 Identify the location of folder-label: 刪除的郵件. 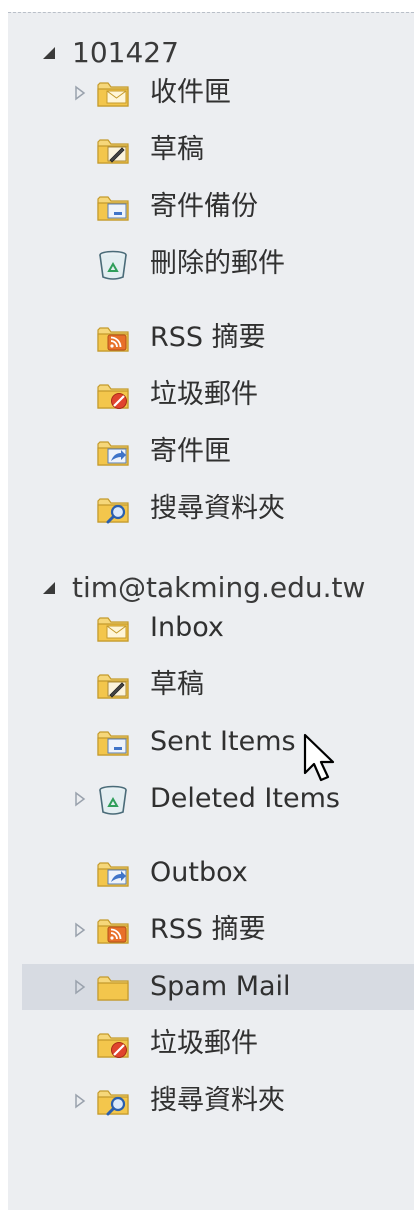
(217, 263).